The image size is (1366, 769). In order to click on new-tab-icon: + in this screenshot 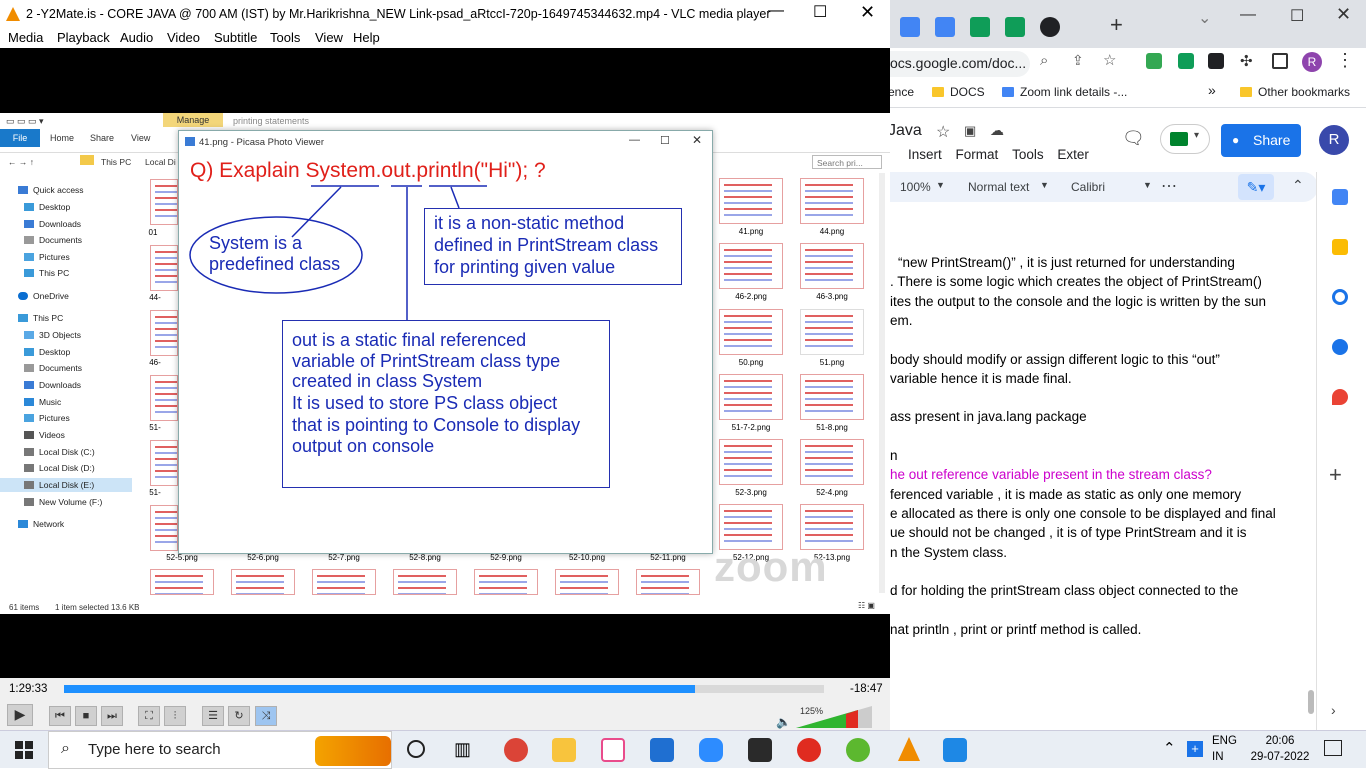, I will do `click(1116, 25)`.